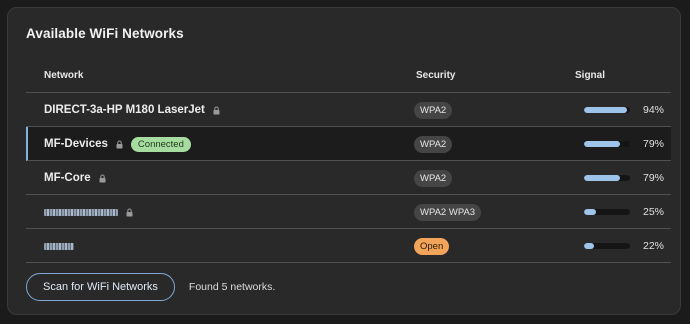 This screenshot has height=324, width=690. I want to click on signal-percent: 25%, so click(653, 212).